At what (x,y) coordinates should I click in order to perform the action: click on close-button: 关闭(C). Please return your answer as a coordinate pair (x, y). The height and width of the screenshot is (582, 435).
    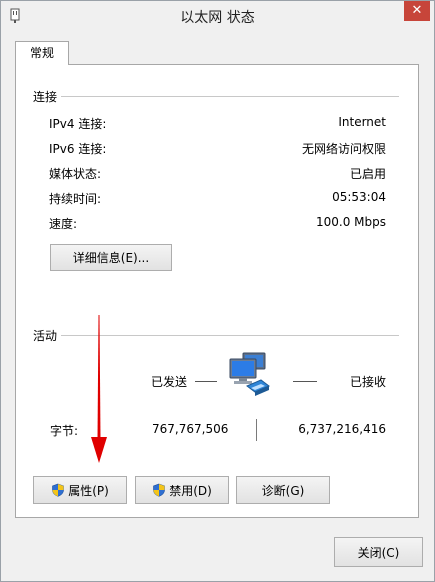
    Looking at the image, I should click on (378, 552).